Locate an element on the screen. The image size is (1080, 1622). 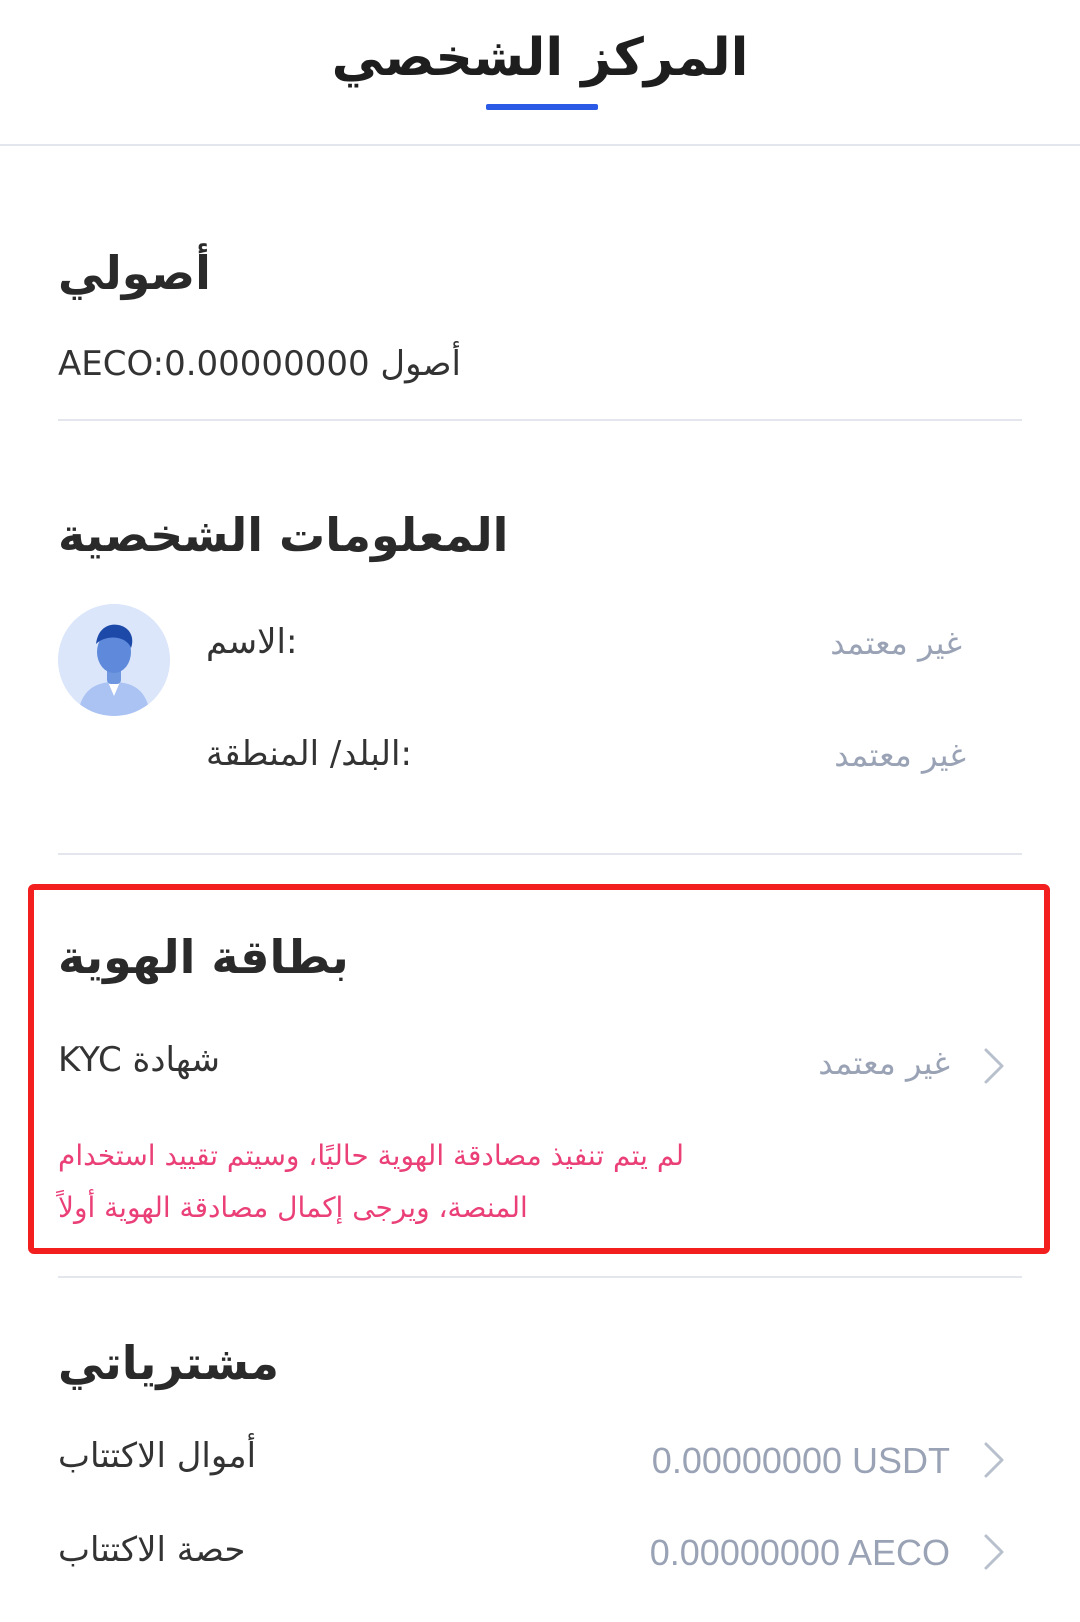
header-bar: المركز الشخصي is located at coordinates (540, 73).